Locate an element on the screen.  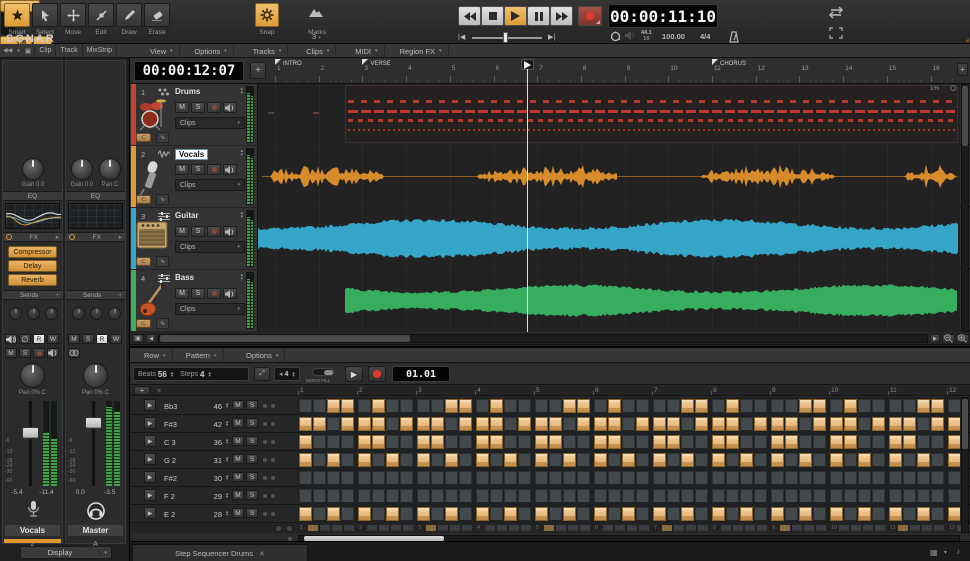
fit-to-quarters-icon: ⤢ is located at coordinates (262, 374).